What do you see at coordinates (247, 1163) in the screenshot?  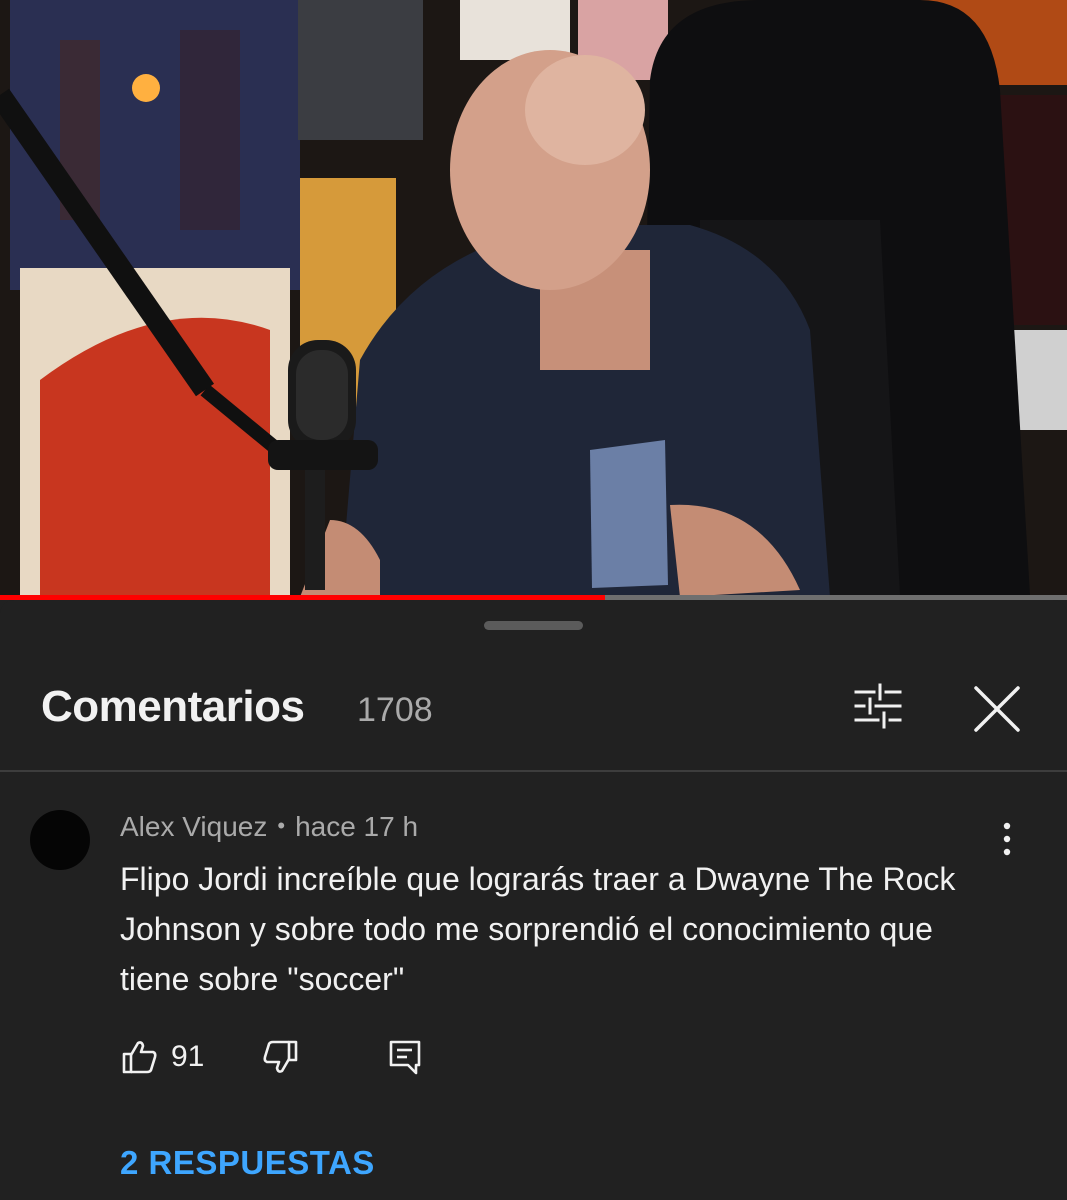 I see `view-replies-button: 2 RESPUESTAS` at bounding box center [247, 1163].